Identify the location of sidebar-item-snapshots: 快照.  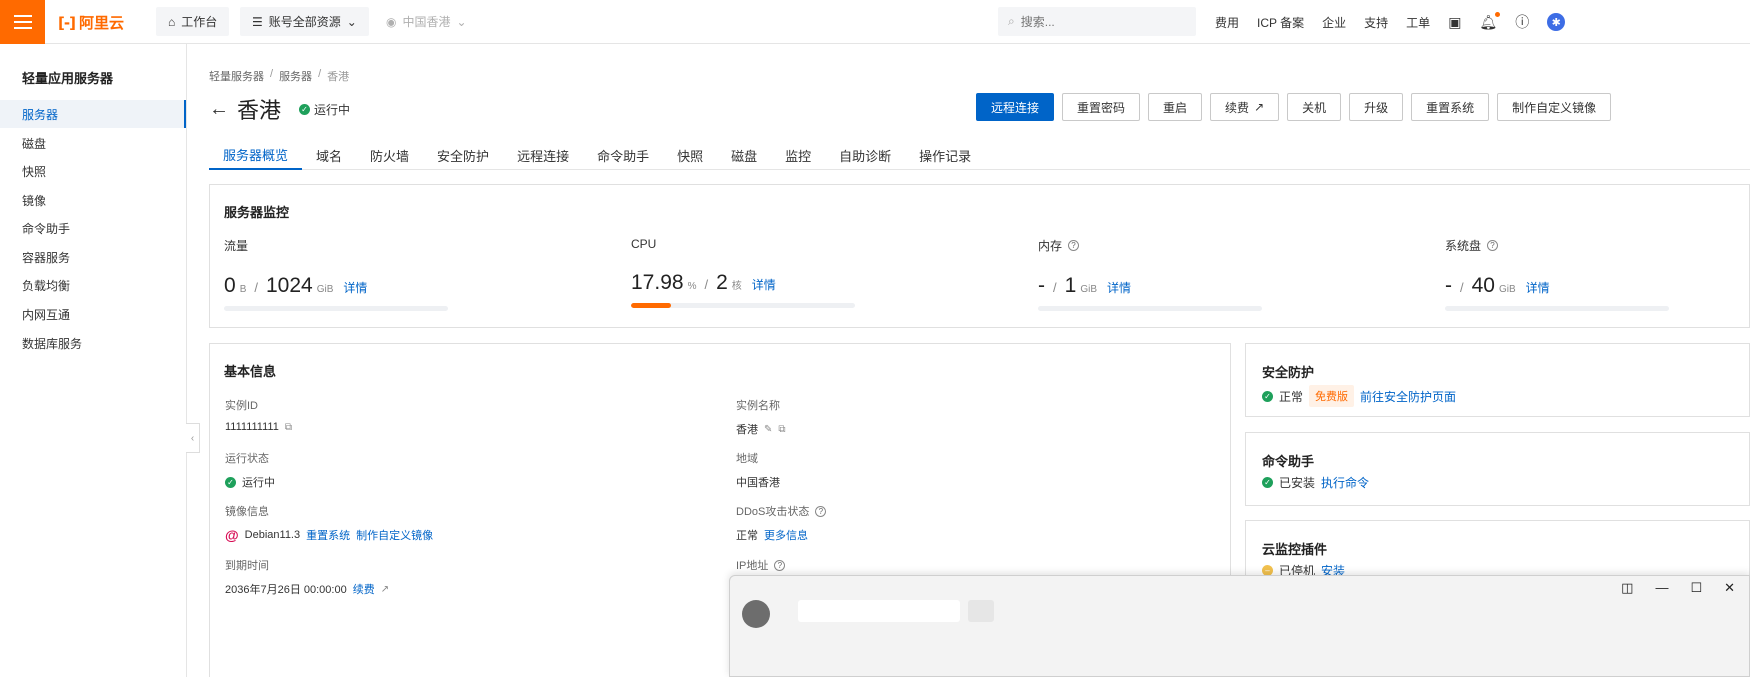
(93, 171).